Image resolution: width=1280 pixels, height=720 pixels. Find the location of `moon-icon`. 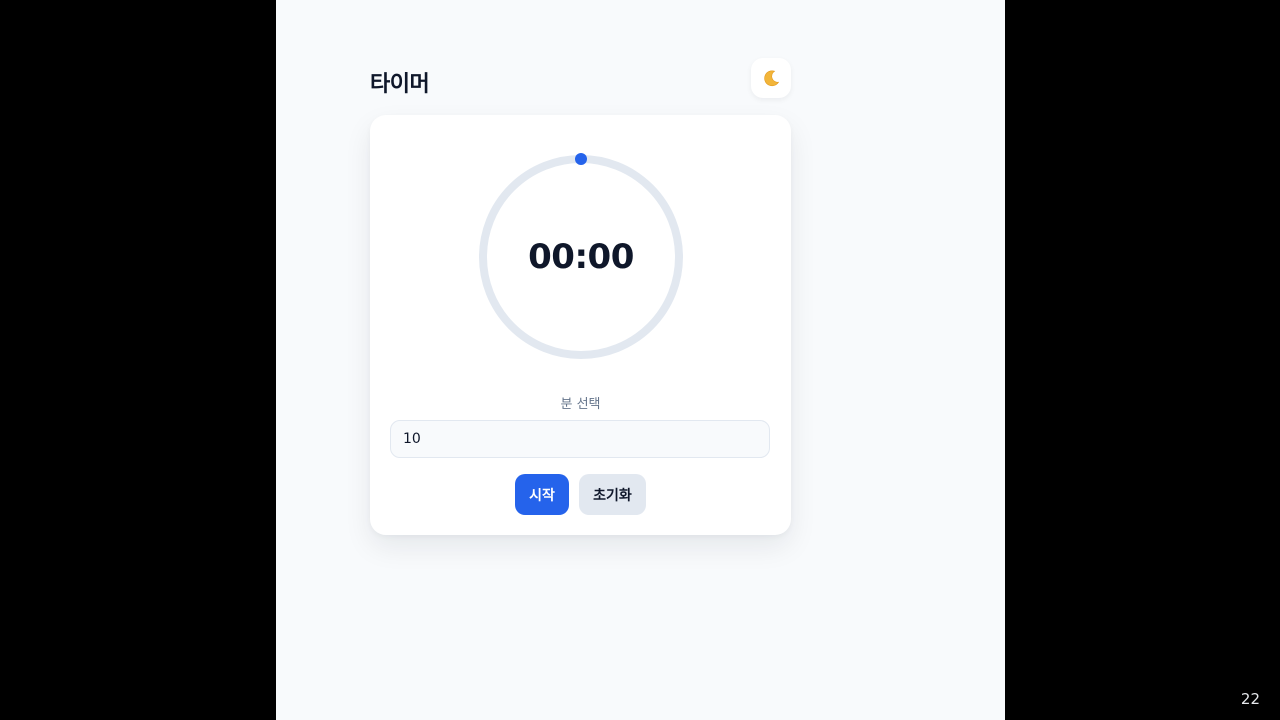

moon-icon is located at coordinates (772, 78).